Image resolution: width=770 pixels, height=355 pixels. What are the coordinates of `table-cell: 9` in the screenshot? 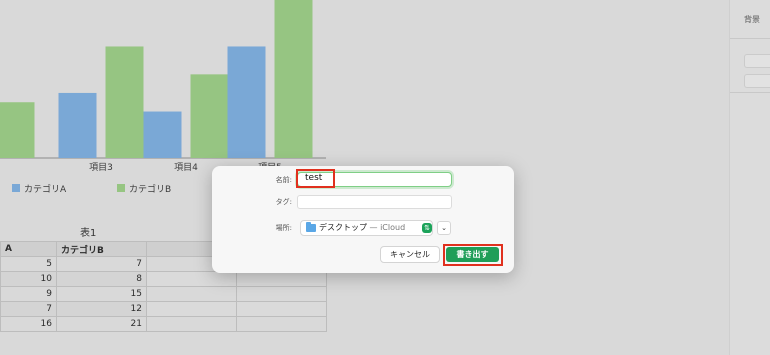 It's located at (28, 294).